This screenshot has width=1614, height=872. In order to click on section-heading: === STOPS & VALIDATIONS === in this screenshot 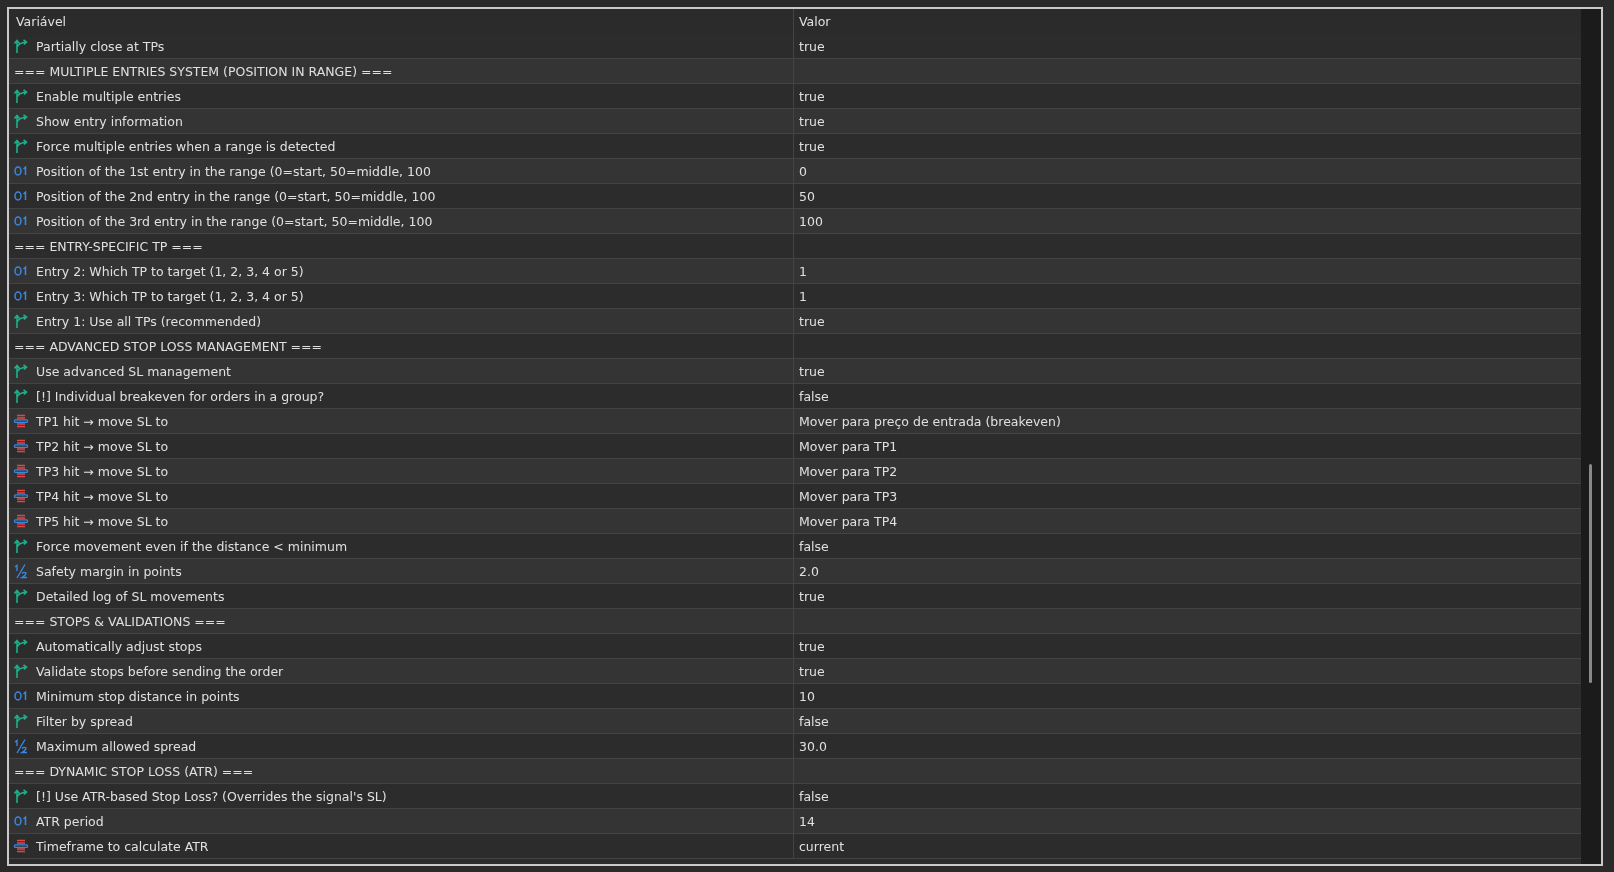, I will do `click(119, 621)`.